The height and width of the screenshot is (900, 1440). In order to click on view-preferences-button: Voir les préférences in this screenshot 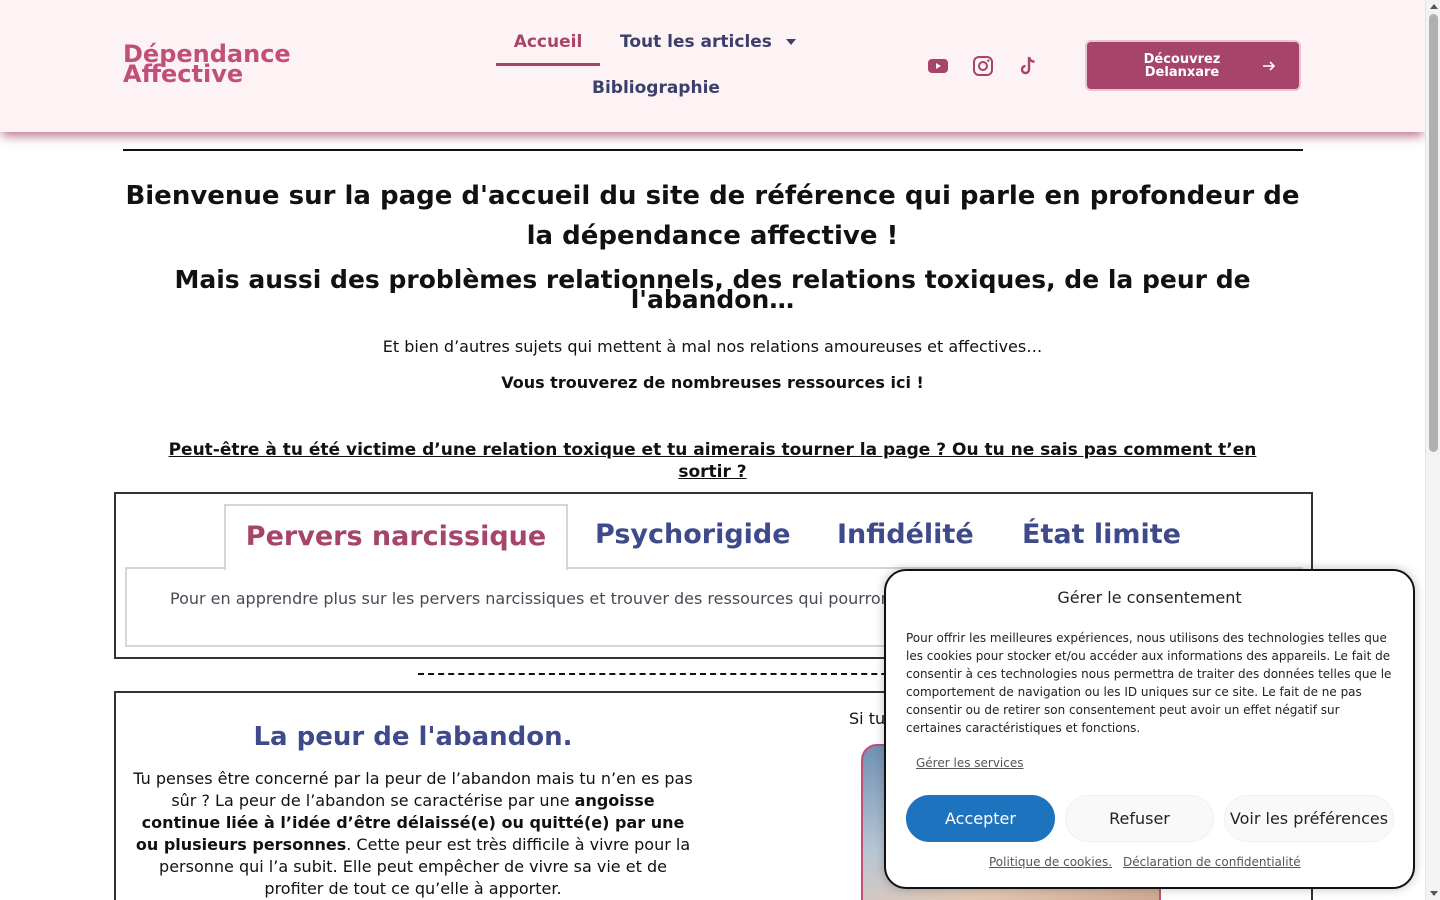, I will do `click(1309, 818)`.